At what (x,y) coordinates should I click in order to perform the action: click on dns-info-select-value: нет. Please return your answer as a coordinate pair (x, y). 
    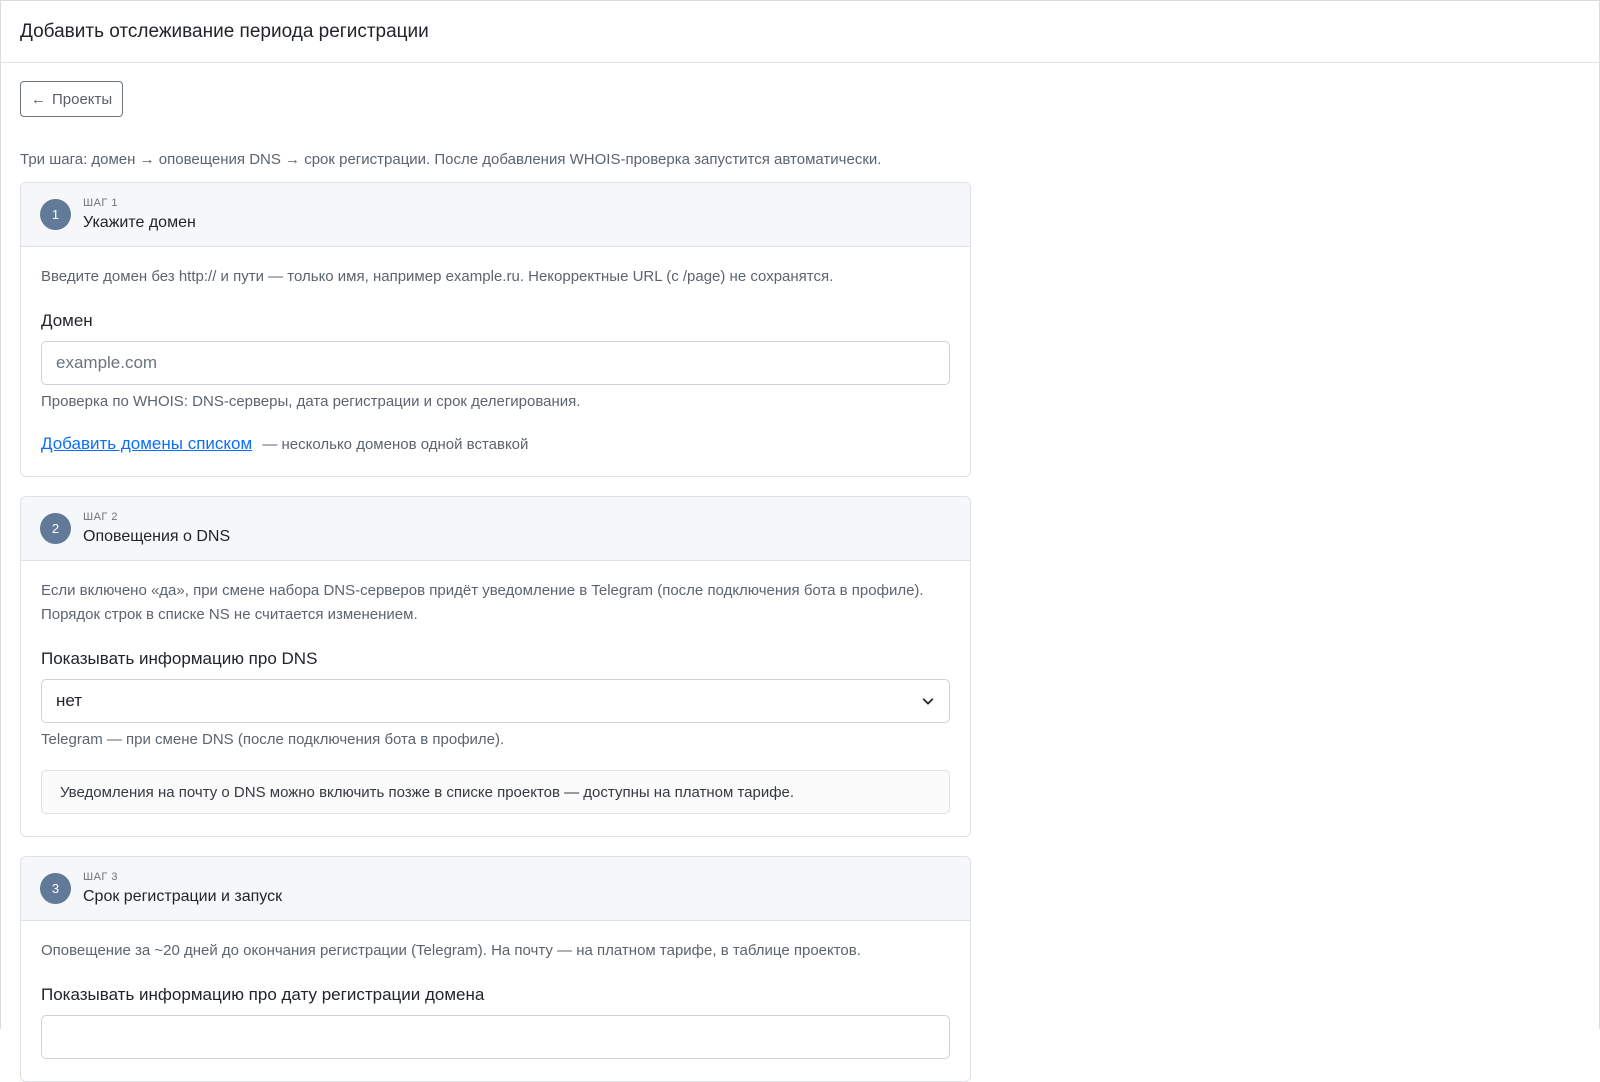
    Looking at the image, I should click on (69, 700).